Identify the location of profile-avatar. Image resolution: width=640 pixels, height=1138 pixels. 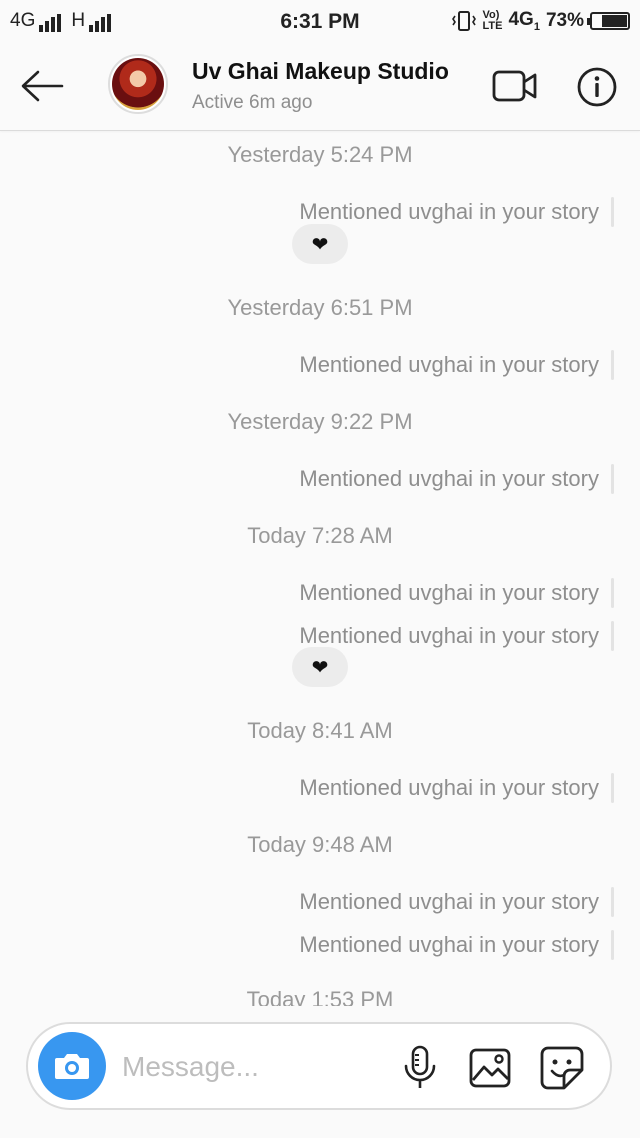
(138, 84).